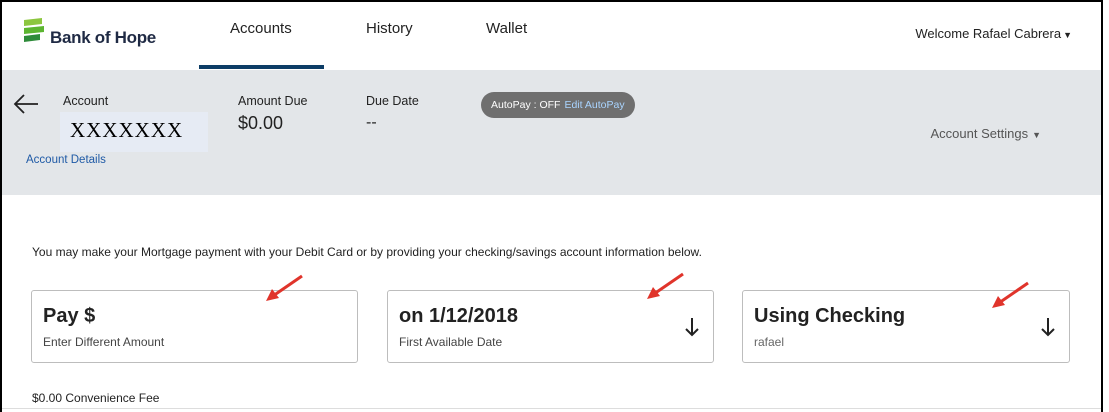 The height and width of the screenshot is (412, 1109). I want to click on tab-wallet: Wallet, so click(506, 28).